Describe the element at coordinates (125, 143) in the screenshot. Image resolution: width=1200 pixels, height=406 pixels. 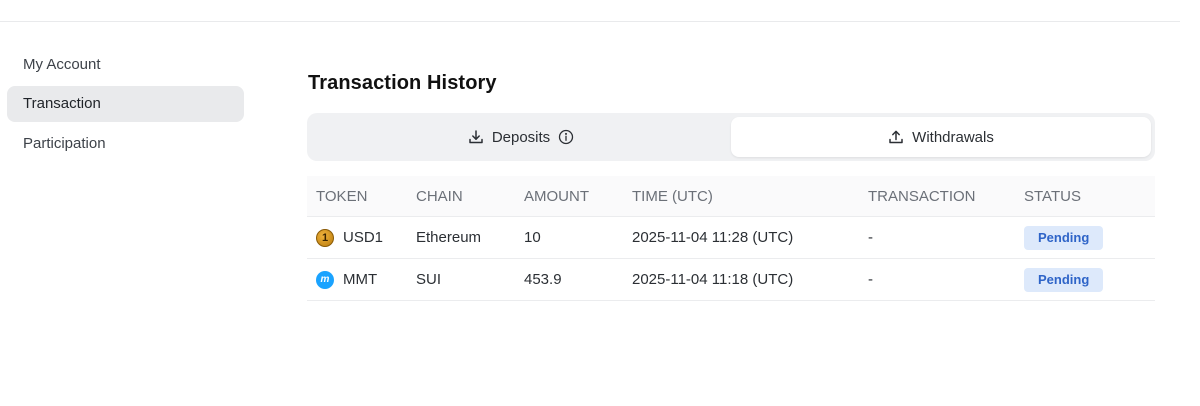
I see `sidebar-item-participation: Participation` at that location.